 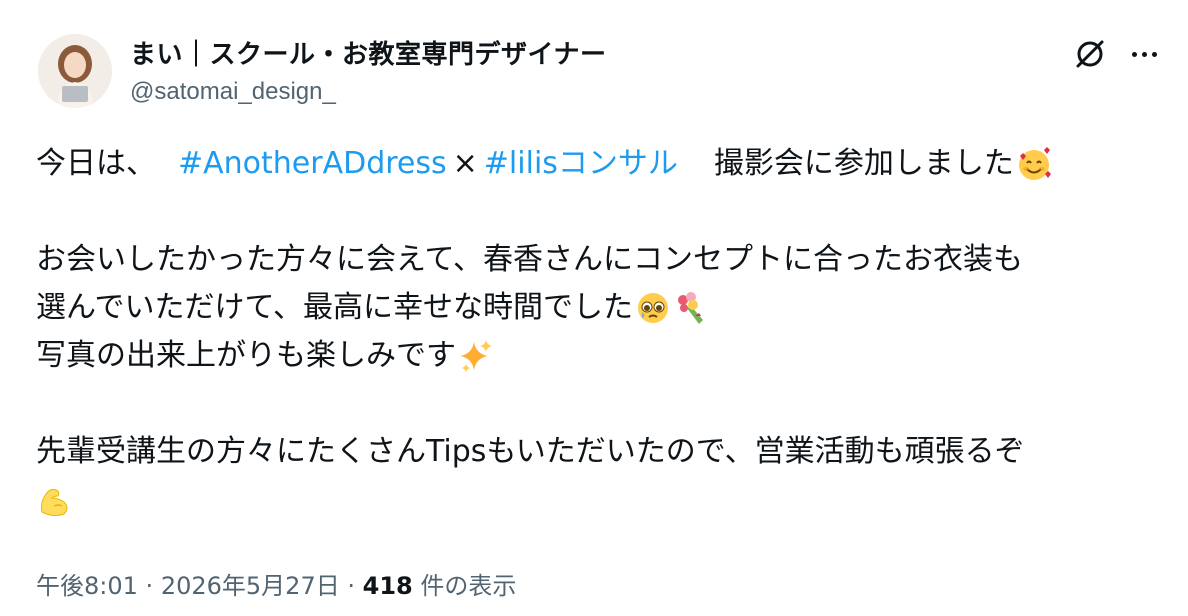 I want to click on bouquet-icon, so click(x=691, y=308).